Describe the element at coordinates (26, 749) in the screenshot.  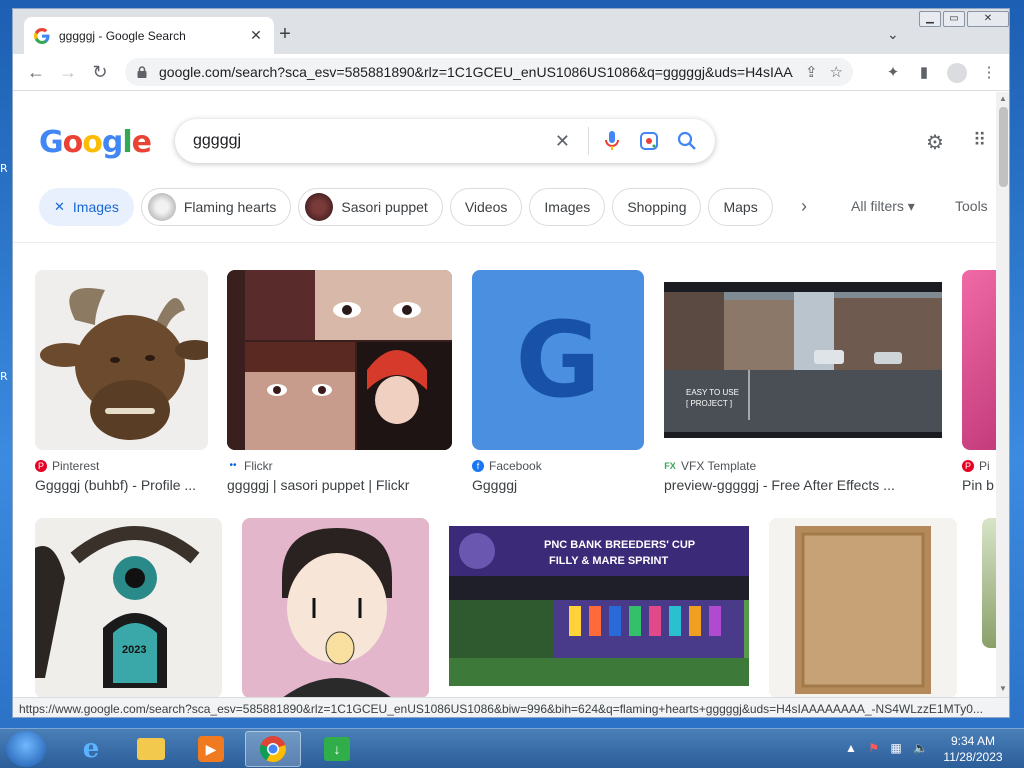
I see `start-button` at that location.